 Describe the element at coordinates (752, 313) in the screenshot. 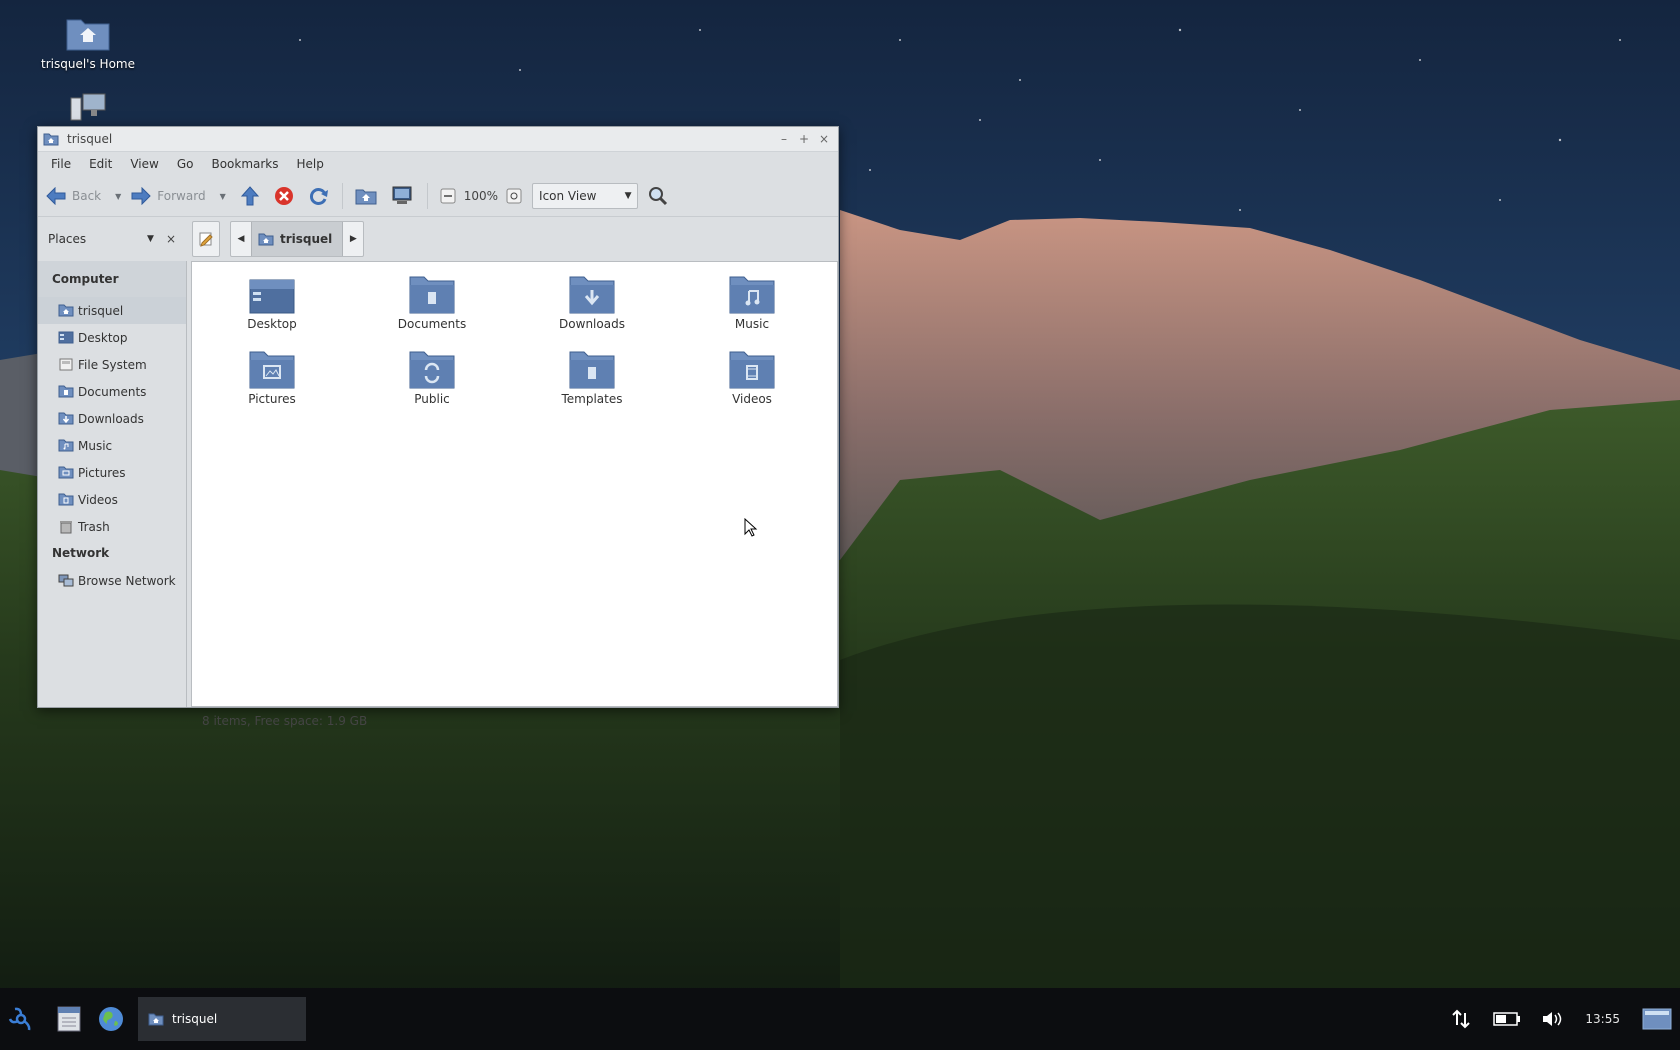

I see `file-item-music: Music` at that location.